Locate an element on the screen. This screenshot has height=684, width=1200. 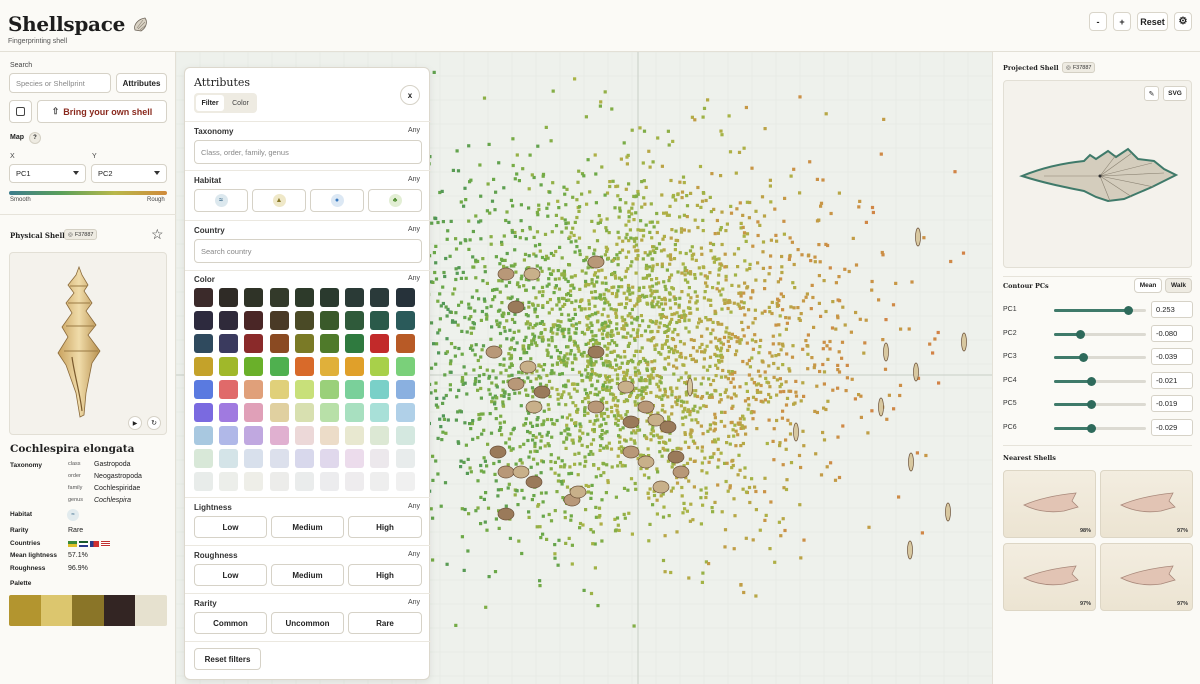
tab-filter: Filter is located at coordinates (210, 103).